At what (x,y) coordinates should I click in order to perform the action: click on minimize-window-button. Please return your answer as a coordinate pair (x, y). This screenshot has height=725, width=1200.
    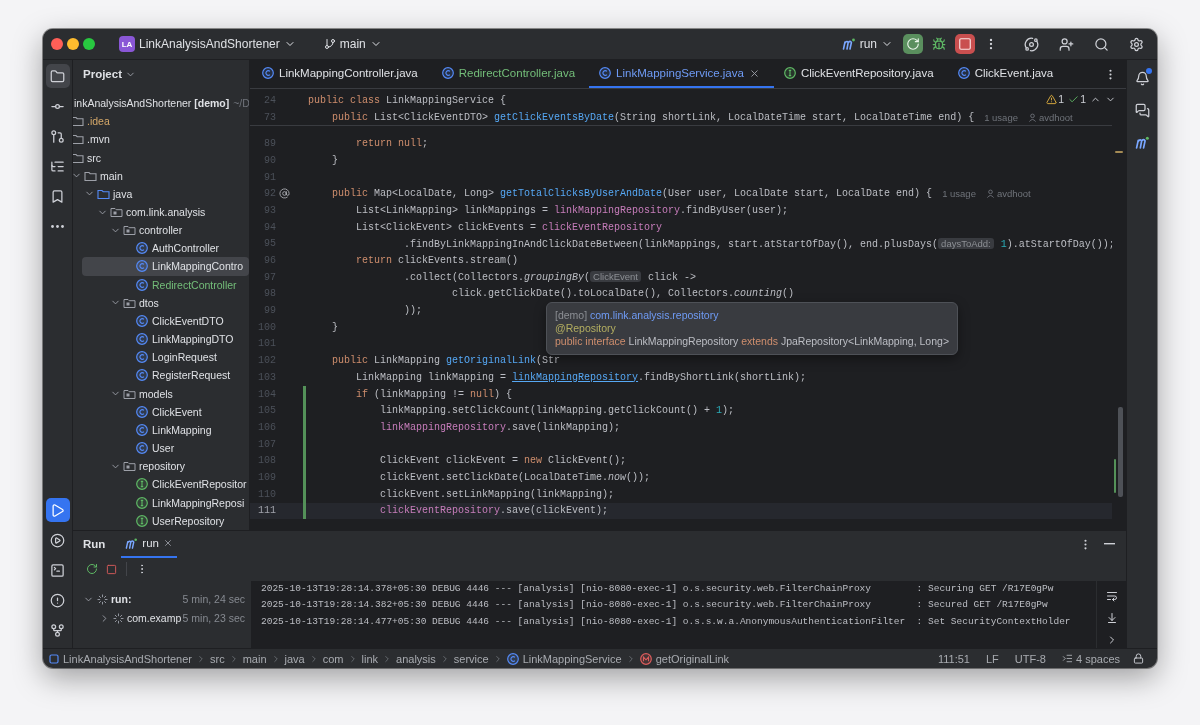
    Looking at the image, I should click on (73, 44).